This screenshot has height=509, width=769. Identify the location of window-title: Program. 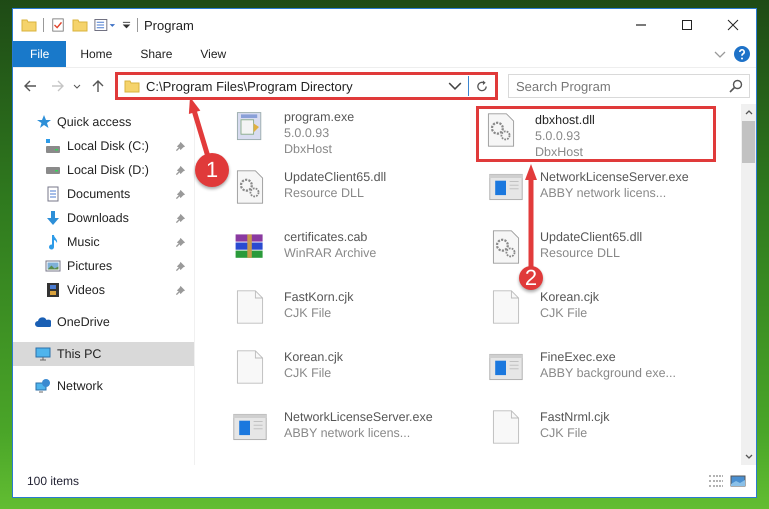
(169, 25).